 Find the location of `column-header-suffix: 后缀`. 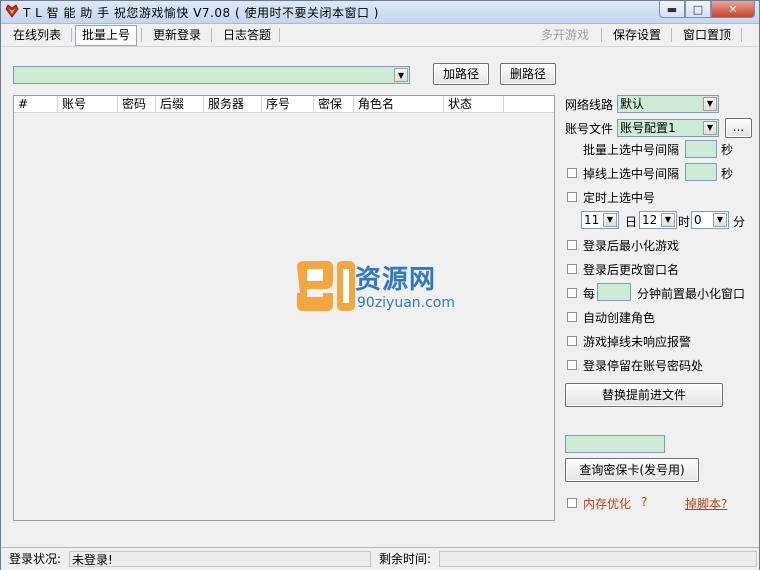

column-header-suffix: 后缀 is located at coordinates (180, 104).